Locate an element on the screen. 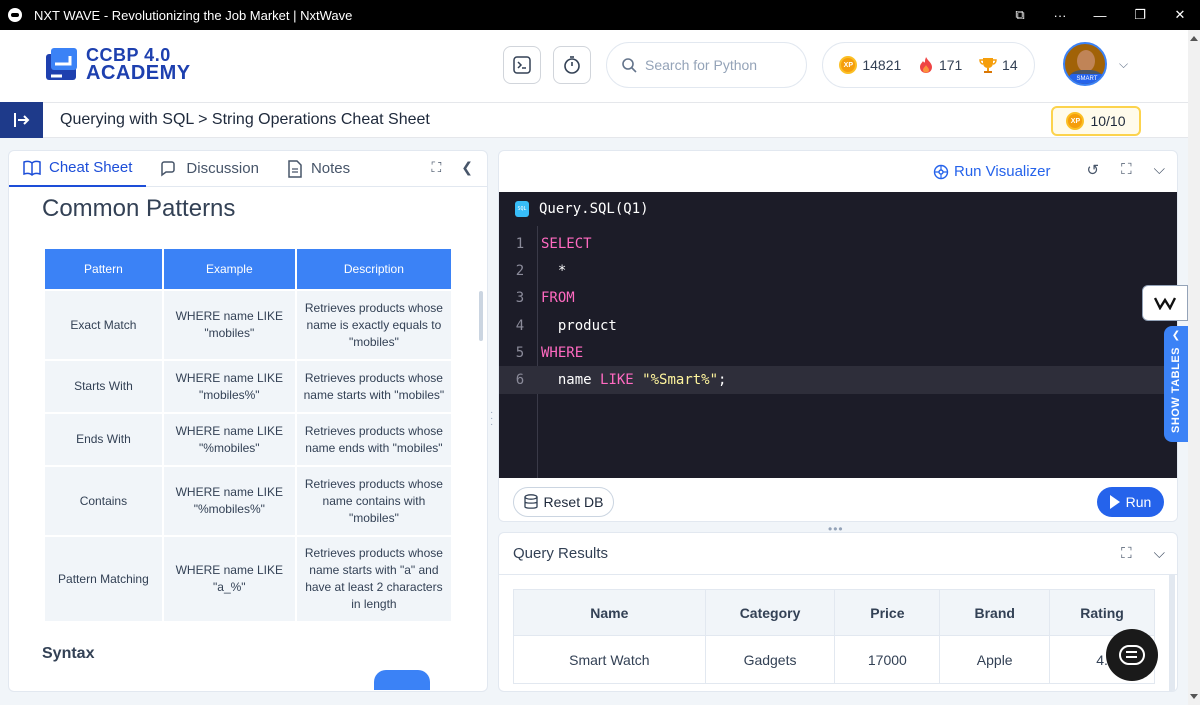 This screenshot has width=1200, height=705. xp-points: 14821 is located at coordinates (882, 65).